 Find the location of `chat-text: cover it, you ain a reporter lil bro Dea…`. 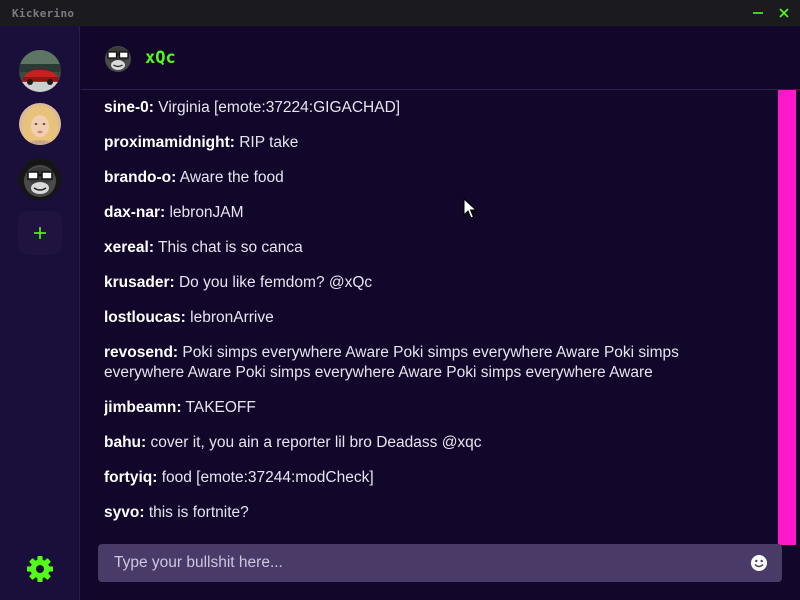

chat-text: cover it, you ain a reporter lil bro Dea… is located at coordinates (316, 442).